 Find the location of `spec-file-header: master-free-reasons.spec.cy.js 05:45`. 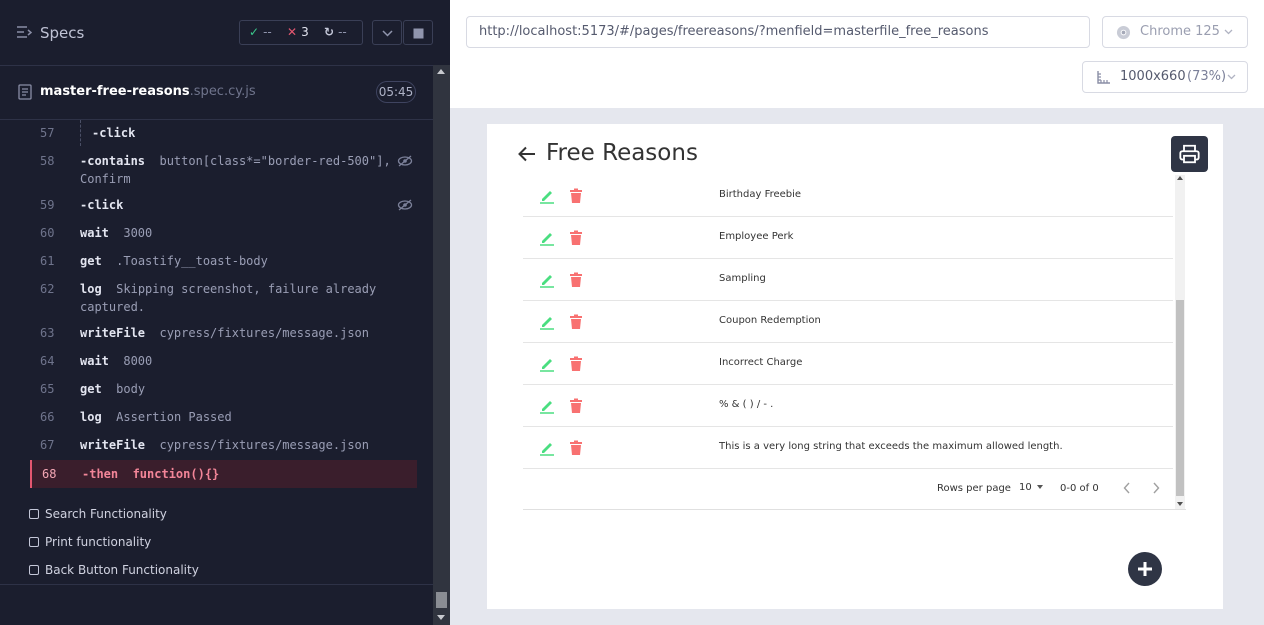

spec-file-header: master-free-reasons.spec.cy.js 05:45 is located at coordinates (216, 93).